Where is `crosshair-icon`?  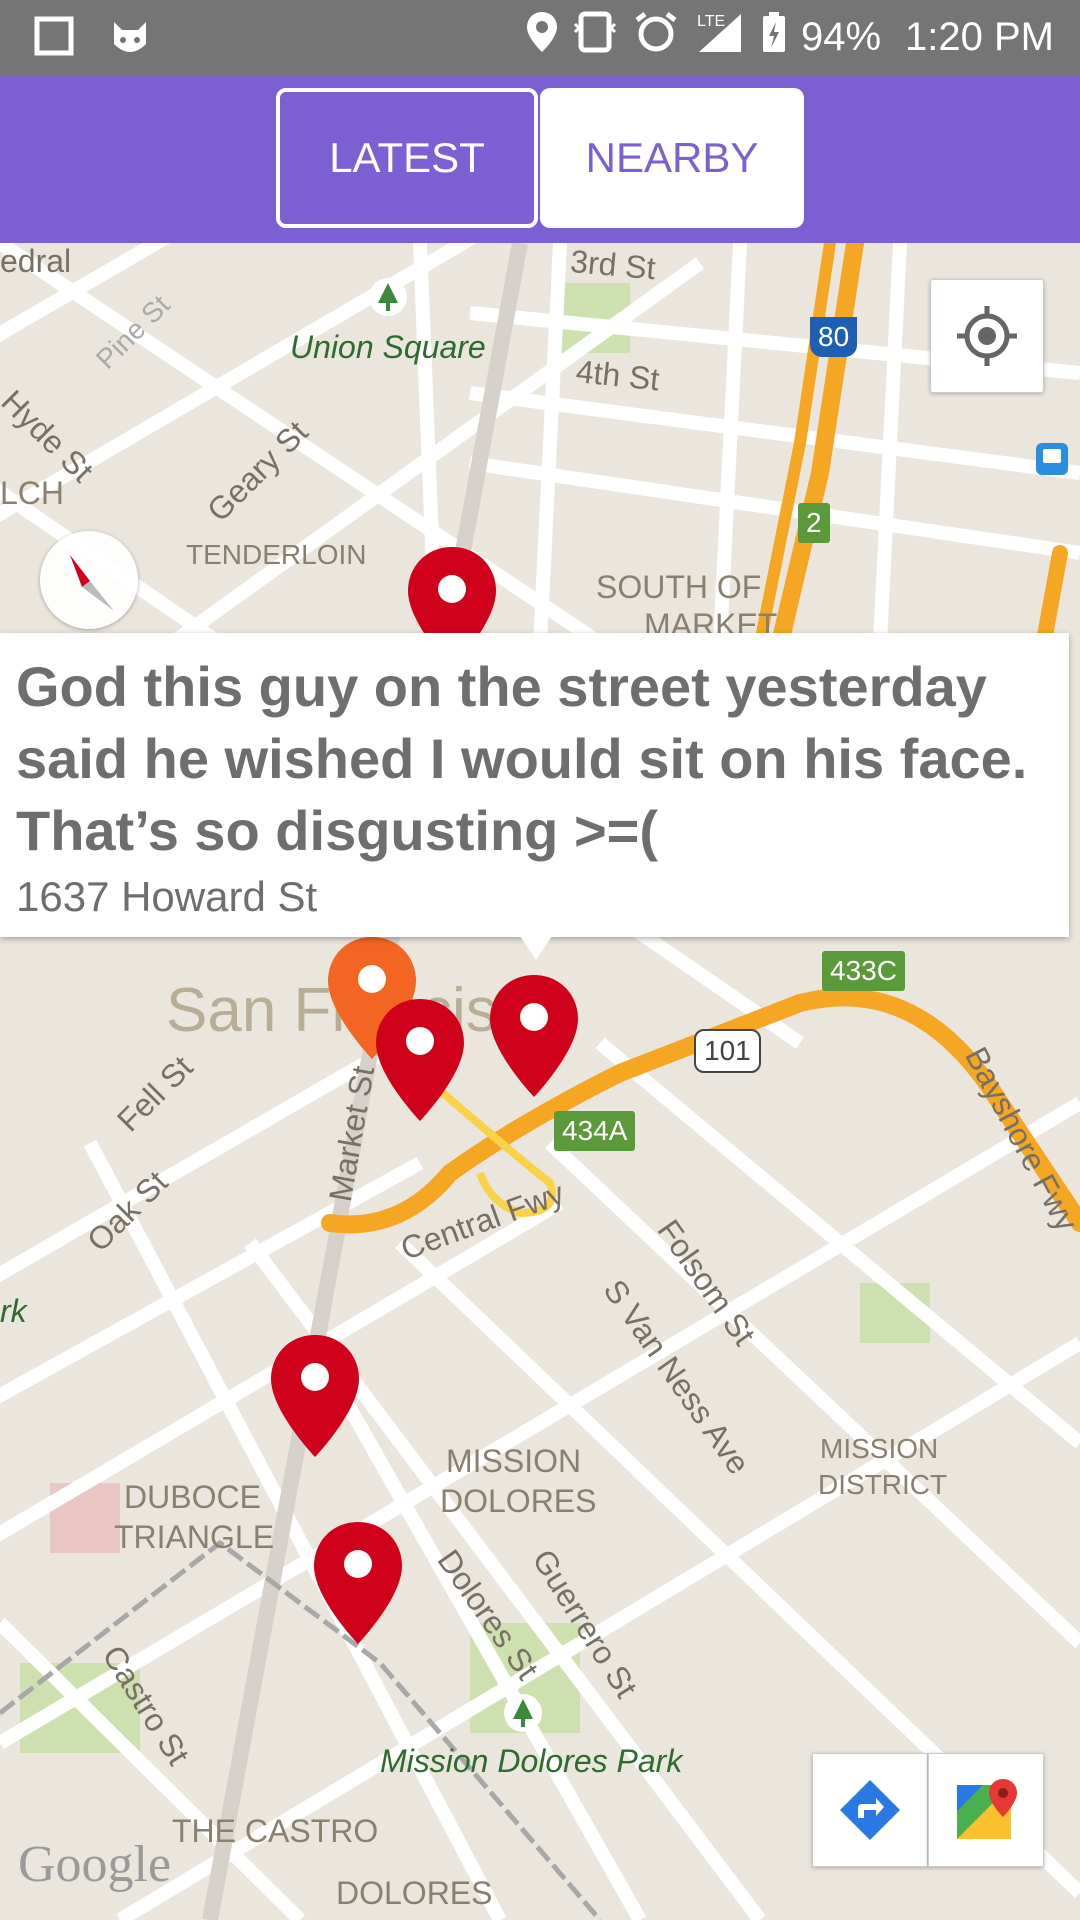
crosshair-icon is located at coordinates (987, 336).